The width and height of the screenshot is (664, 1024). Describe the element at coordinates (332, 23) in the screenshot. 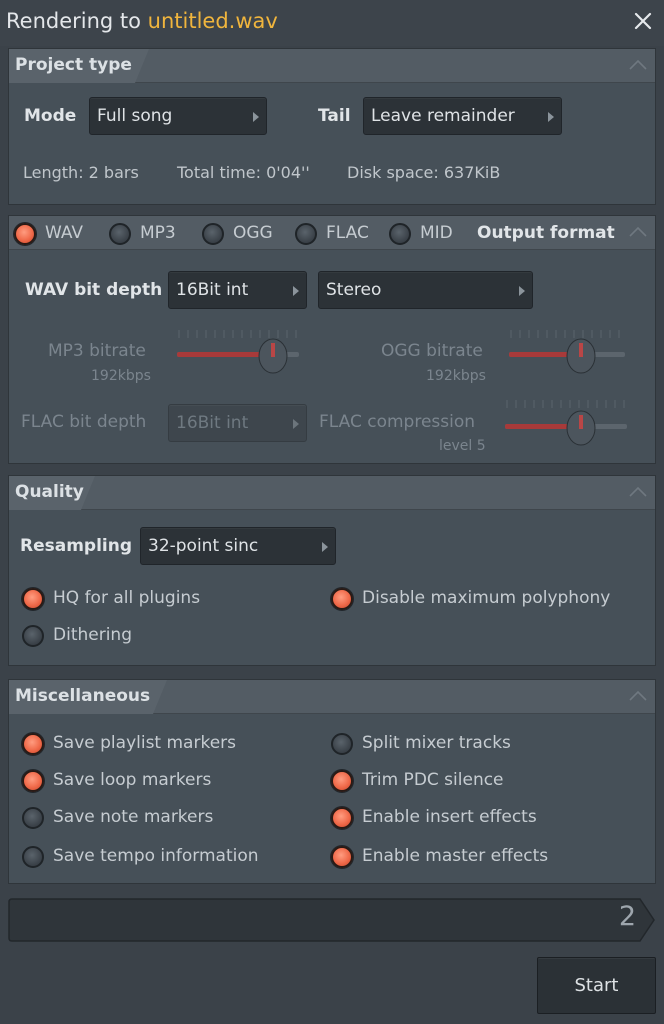

I see `title-bar: Rendering to untitled.wav` at that location.